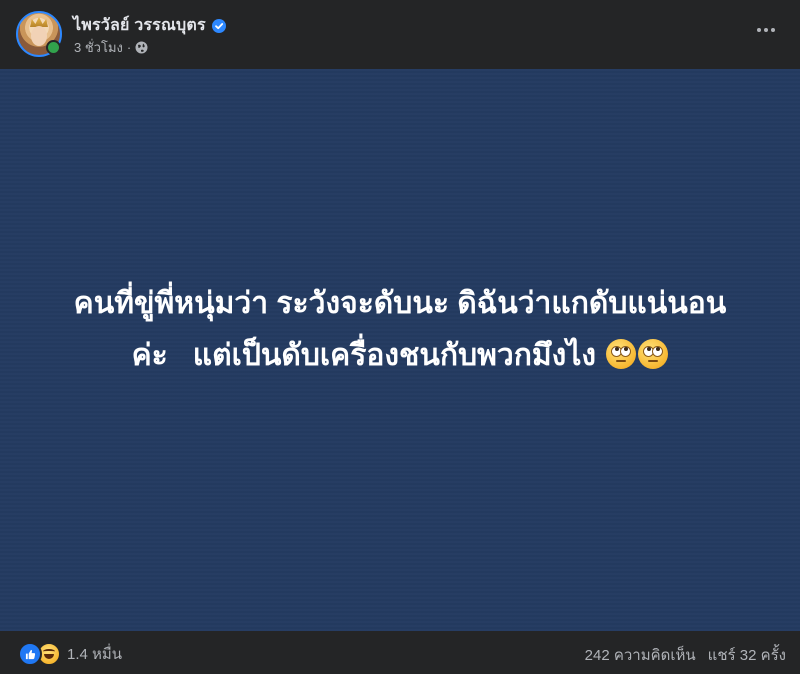  Describe the element at coordinates (141, 47) in the screenshot. I see `globe-icon` at that location.